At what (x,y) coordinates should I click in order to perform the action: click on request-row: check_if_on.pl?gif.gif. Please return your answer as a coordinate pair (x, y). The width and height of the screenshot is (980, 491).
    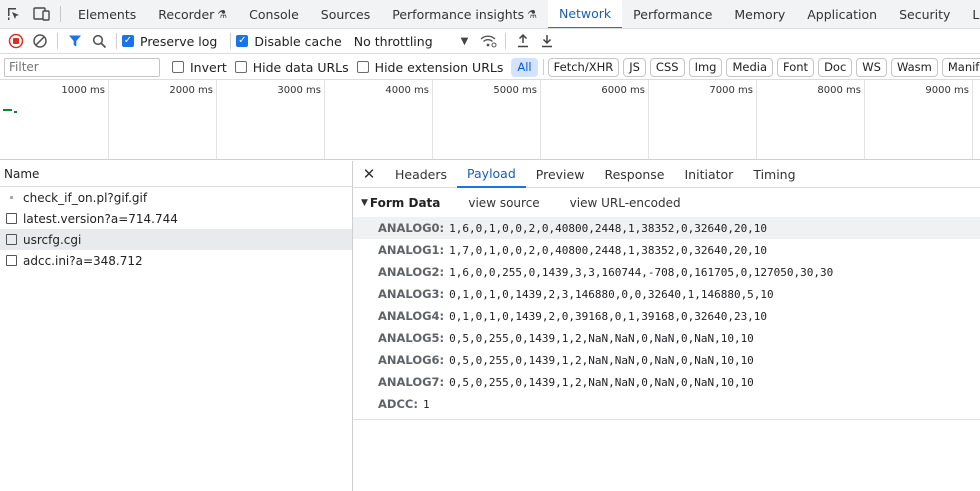
    Looking at the image, I should click on (176, 197).